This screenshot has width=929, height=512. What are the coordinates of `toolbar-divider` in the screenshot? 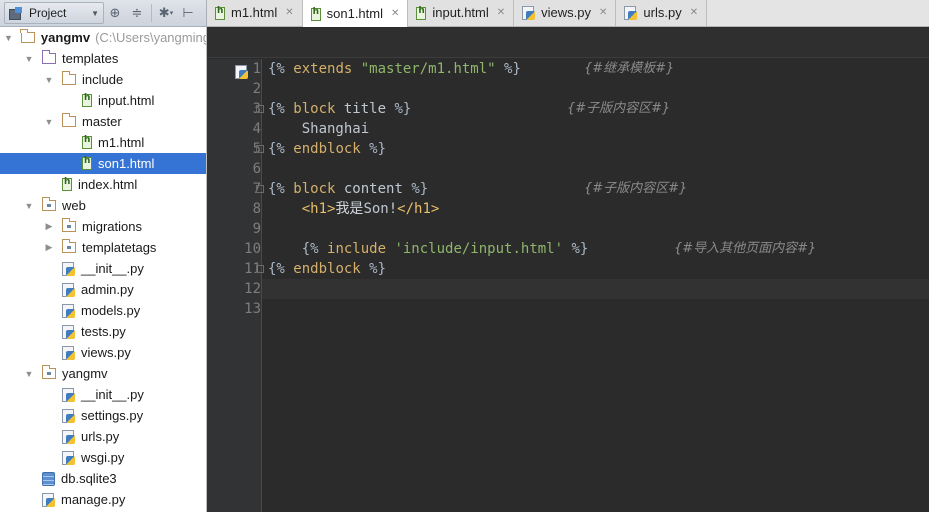 It's located at (151, 13).